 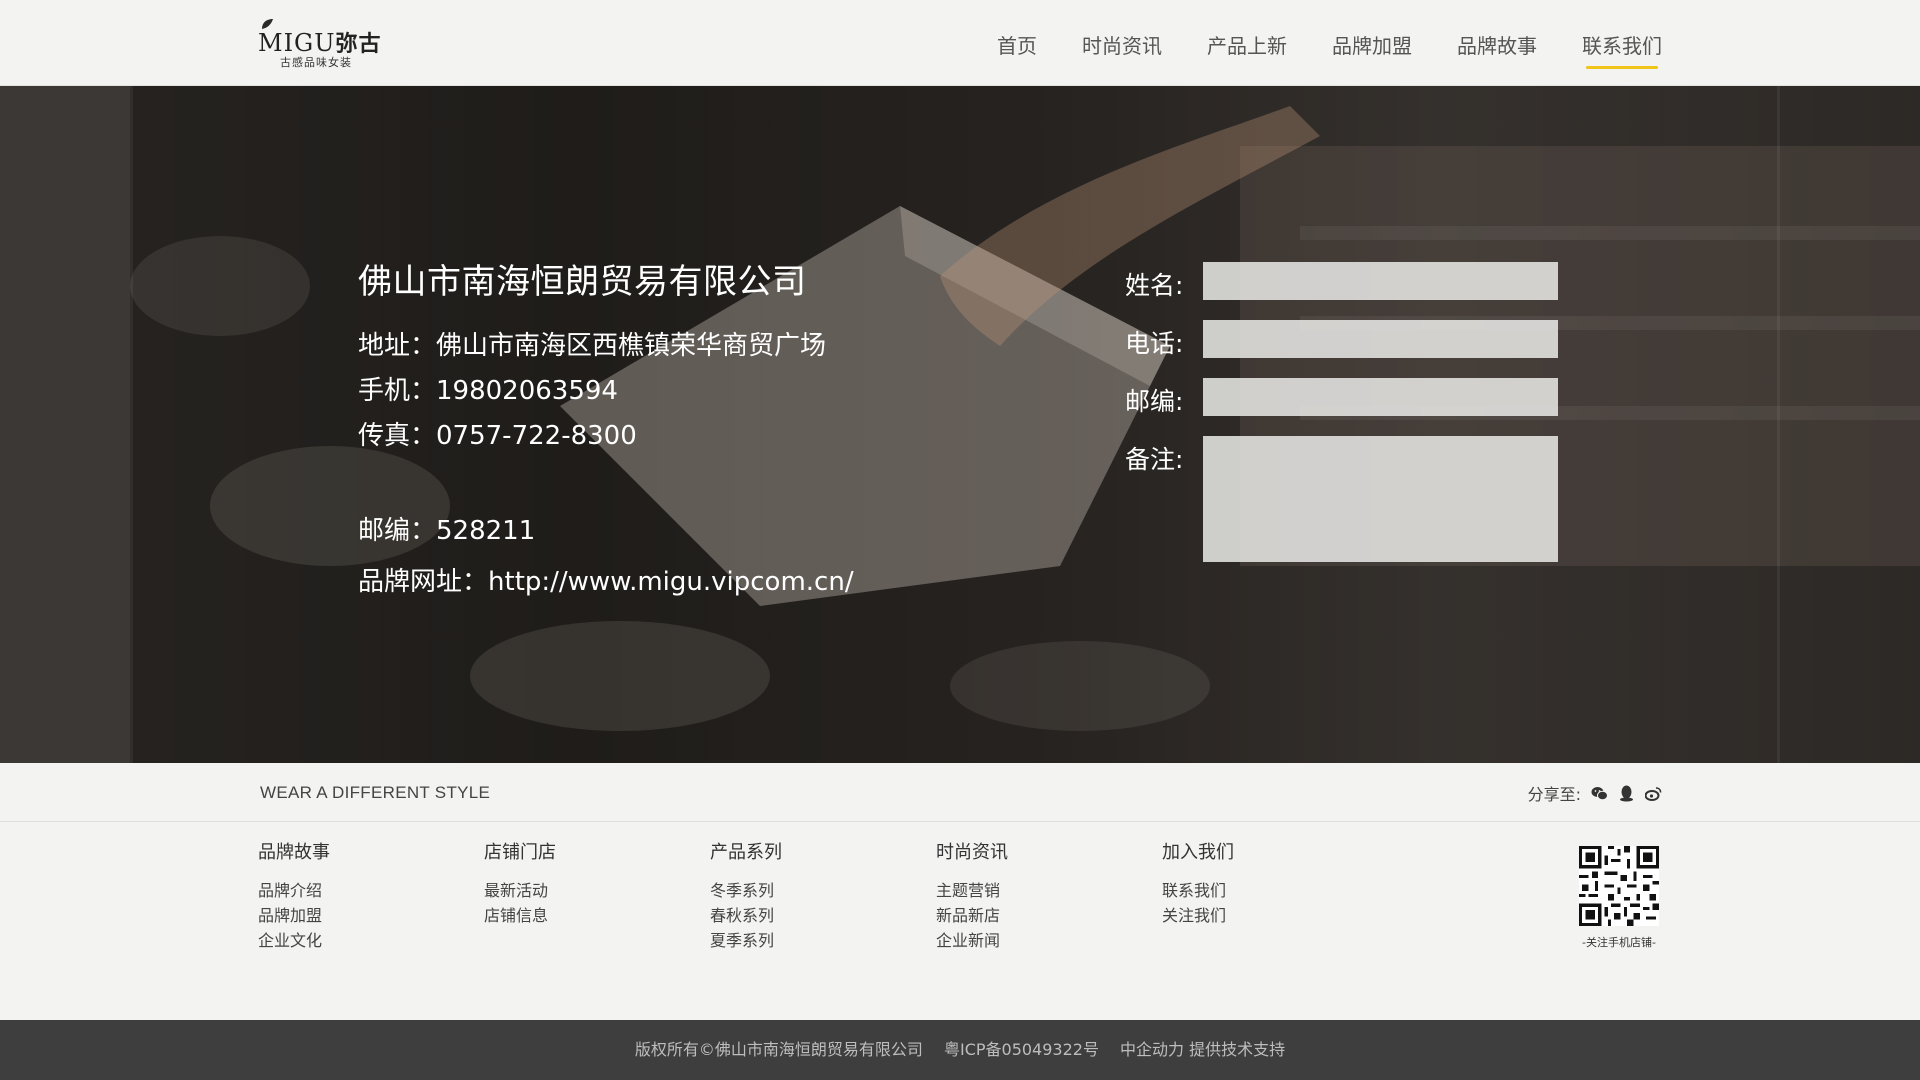 What do you see at coordinates (1599, 793) in the screenshot?
I see `wechat-icon` at bounding box center [1599, 793].